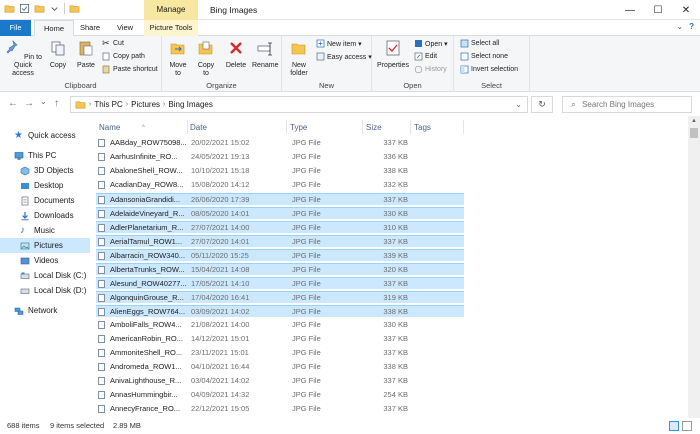 Image resolution: width=700 pixels, height=434 pixels. Describe the element at coordinates (45, 135) in the screenshot. I see `nav-quick-access: ★ Quick access` at that location.